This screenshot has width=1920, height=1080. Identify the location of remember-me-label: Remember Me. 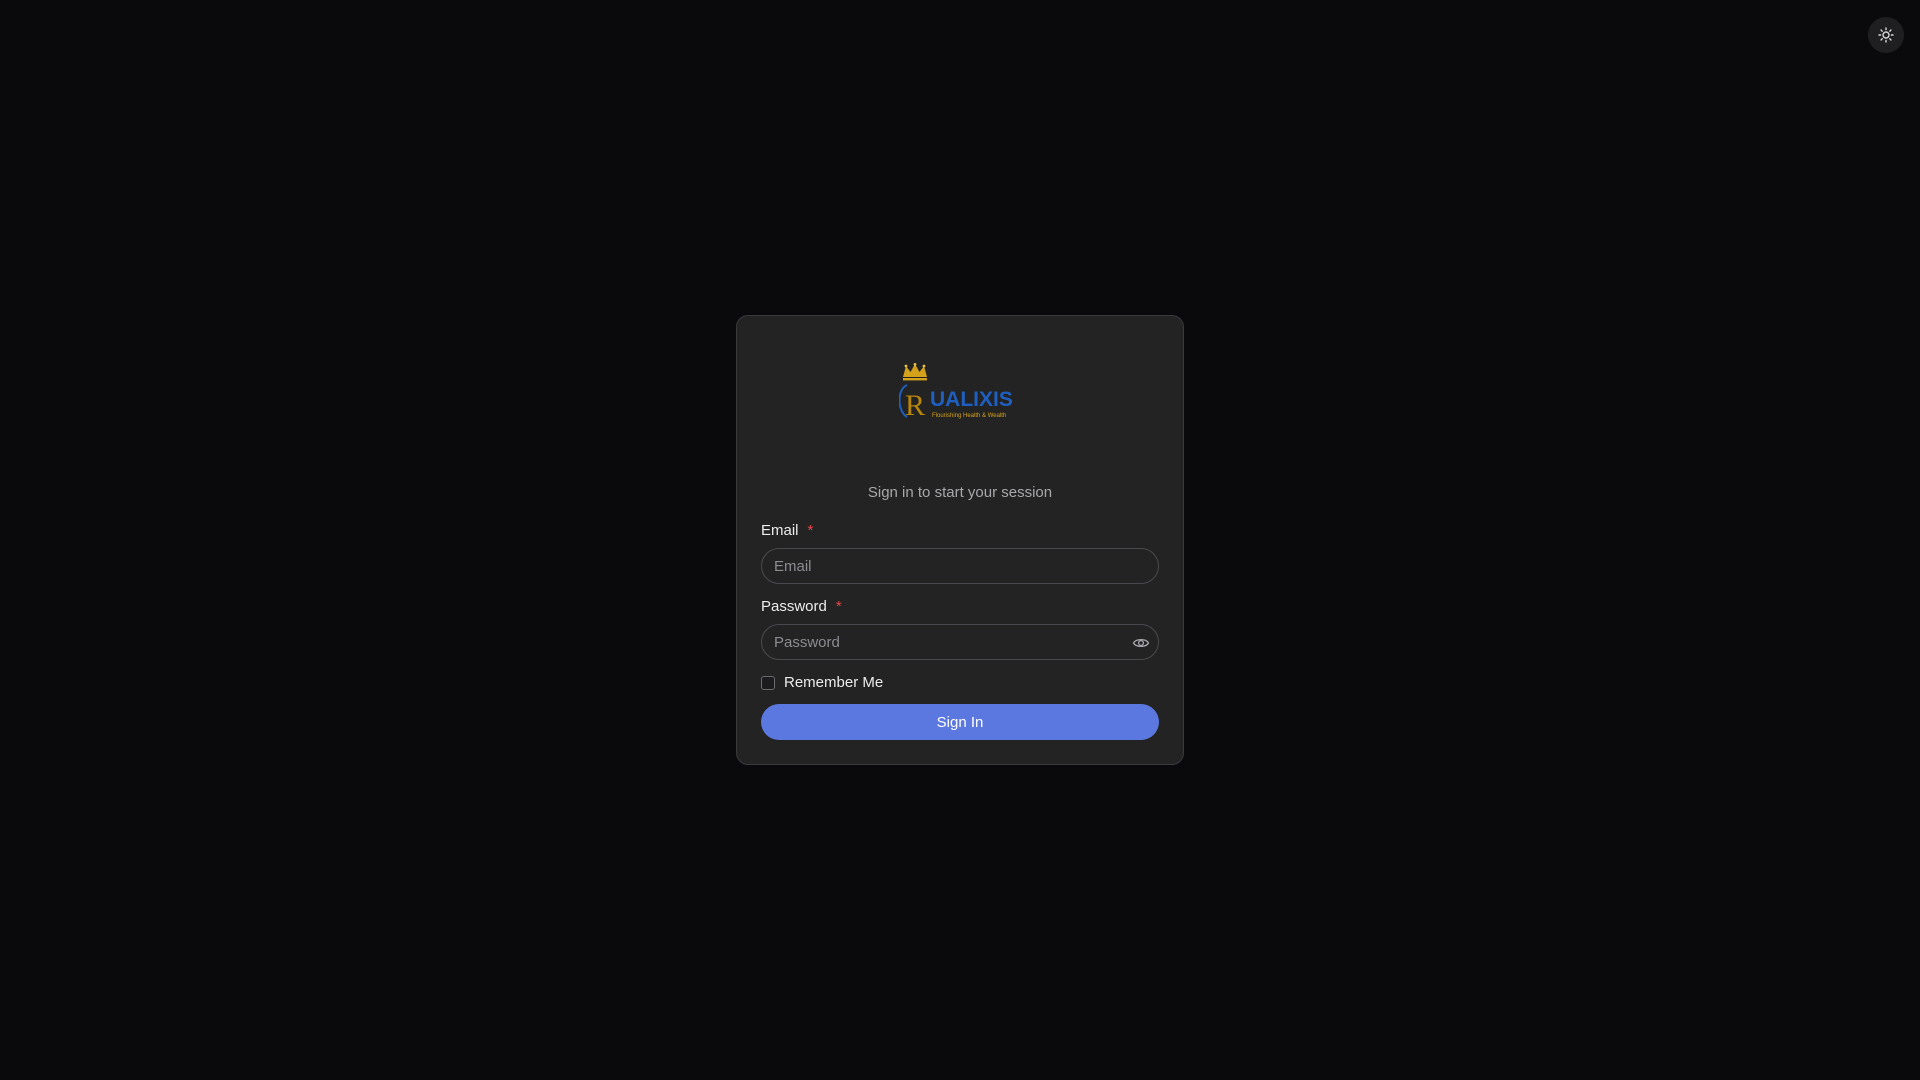
(834, 682).